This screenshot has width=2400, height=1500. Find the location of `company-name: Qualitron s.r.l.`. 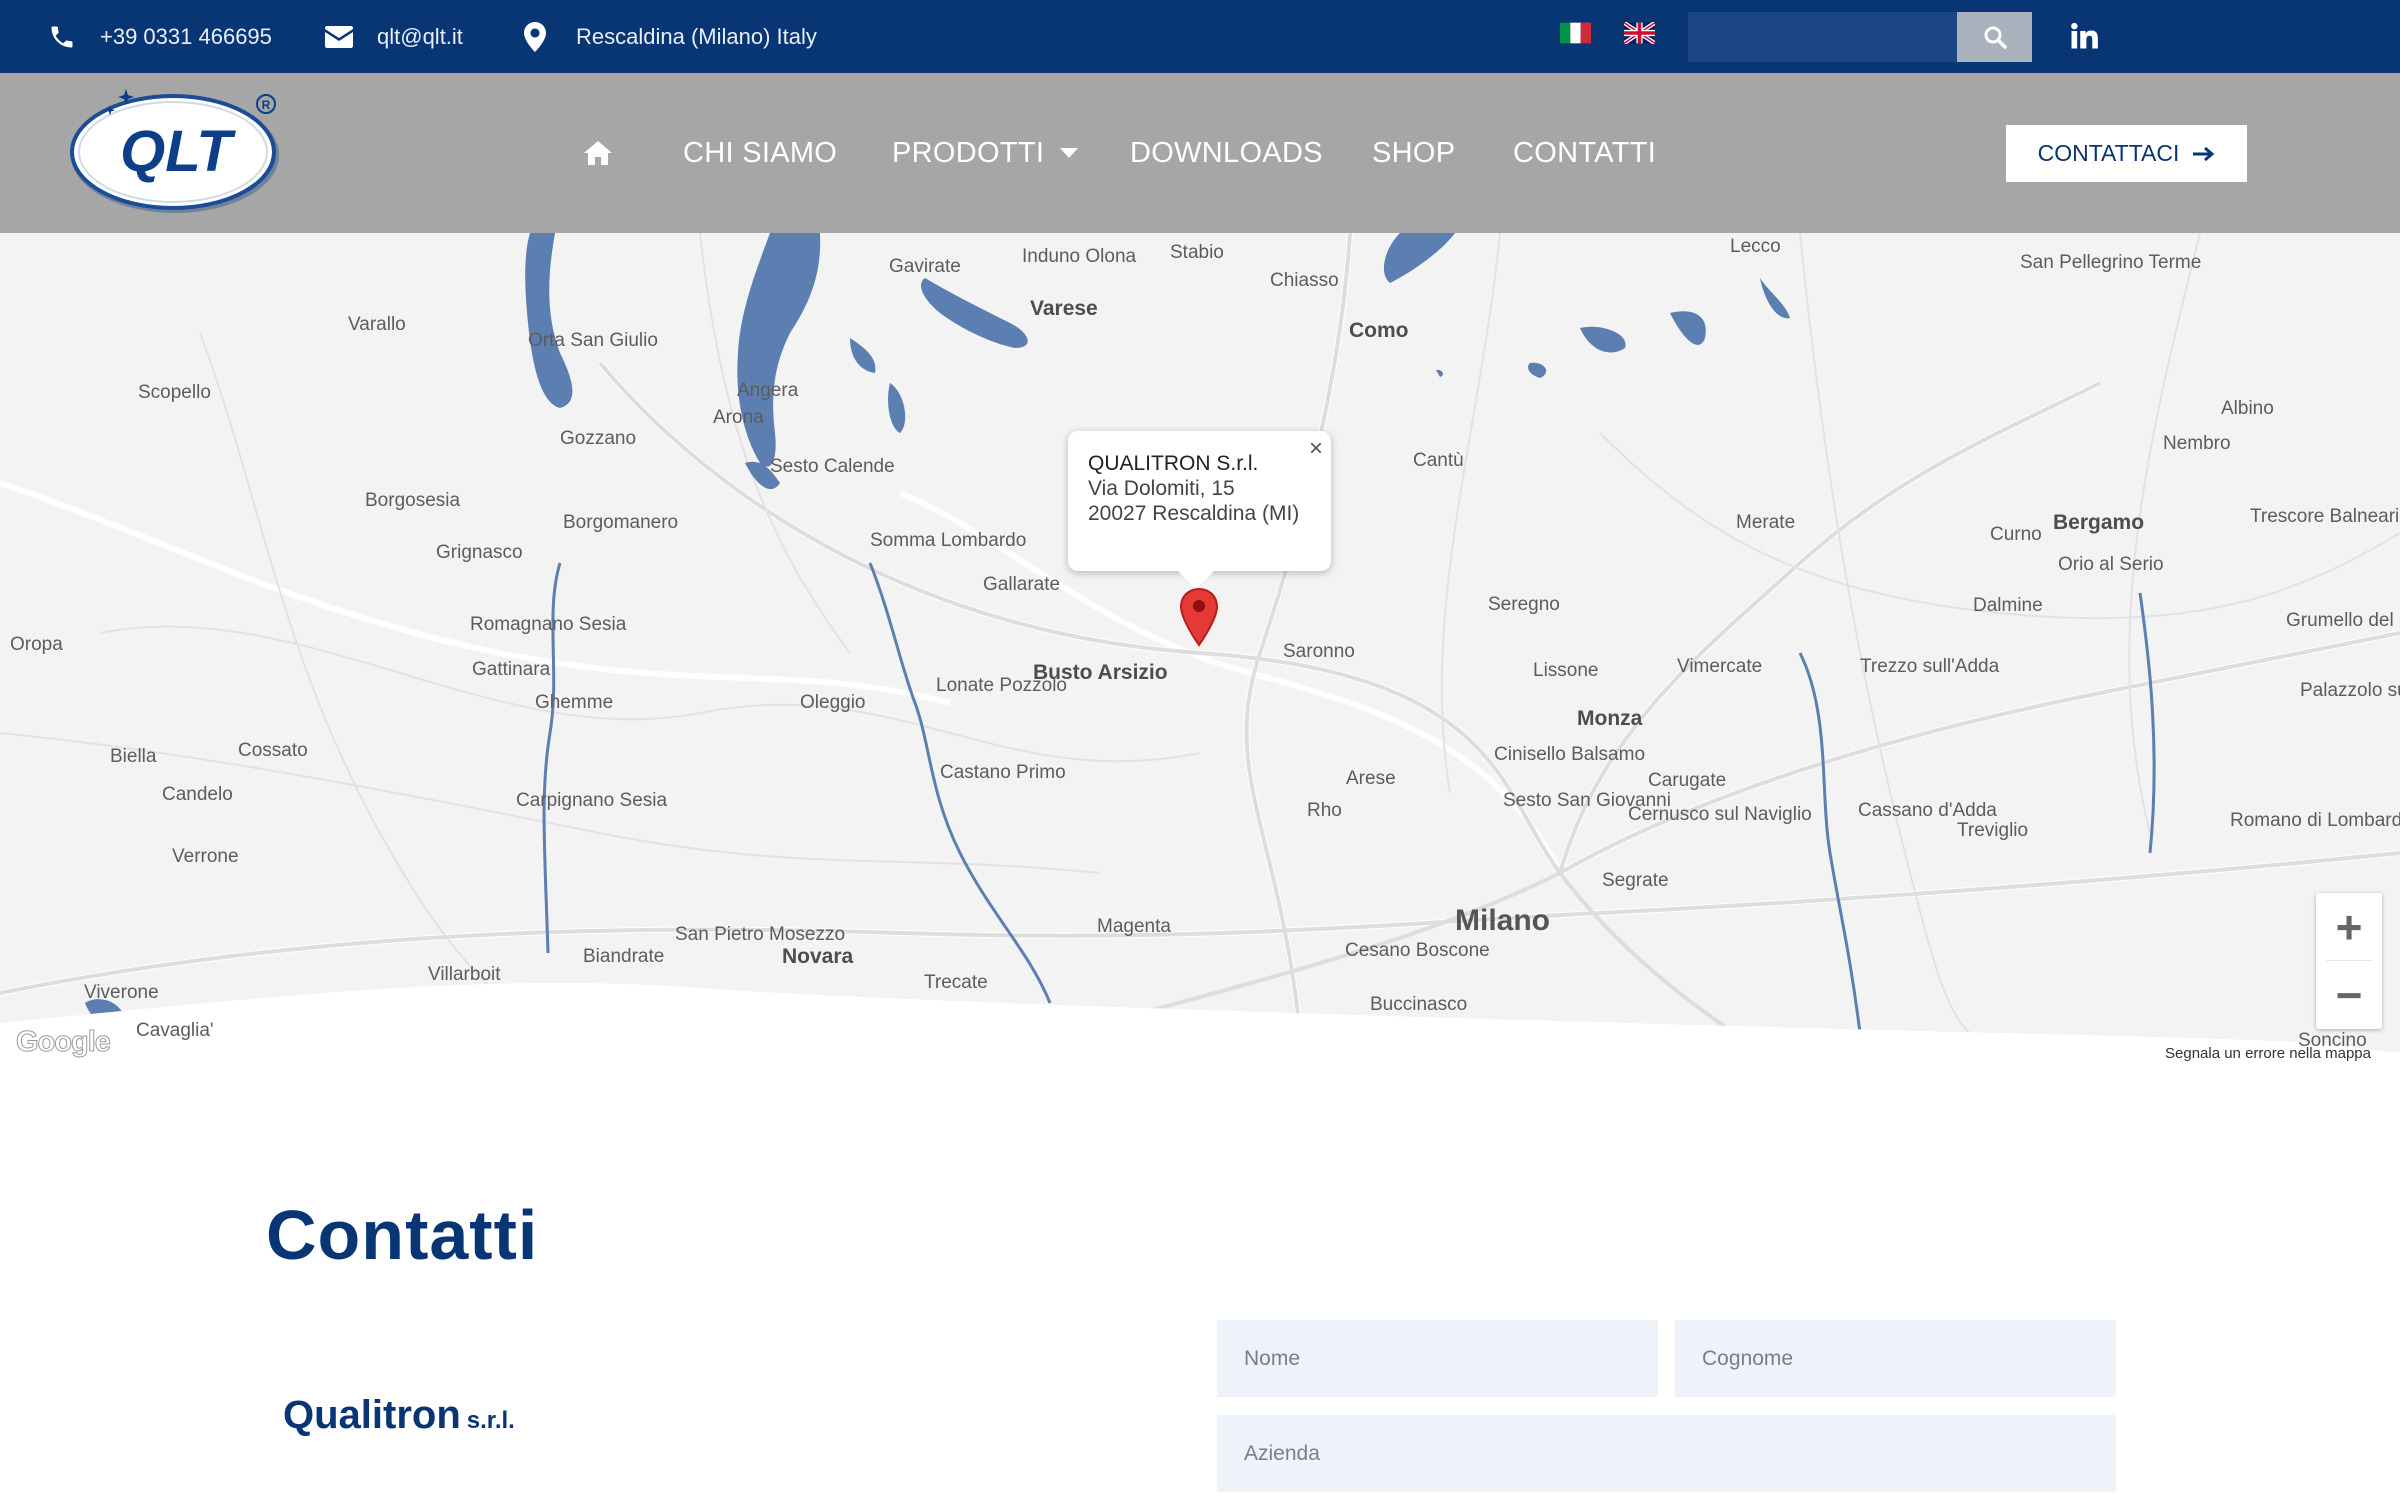

company-name: Qualitron s.r.l. is located at coordinates (399, 1415).